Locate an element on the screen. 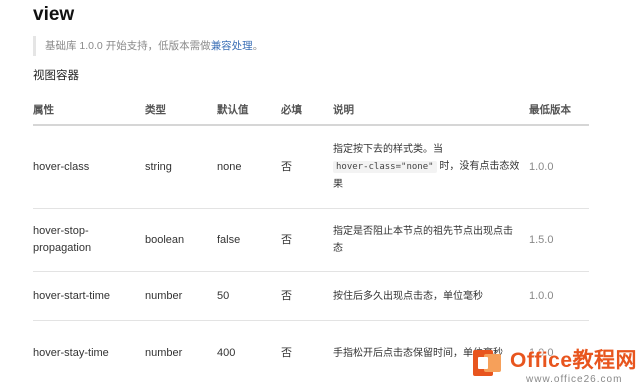 The width and height of the screenshot is (640, 391). cell-attr: hover-class is located at coordinates (89, 167).